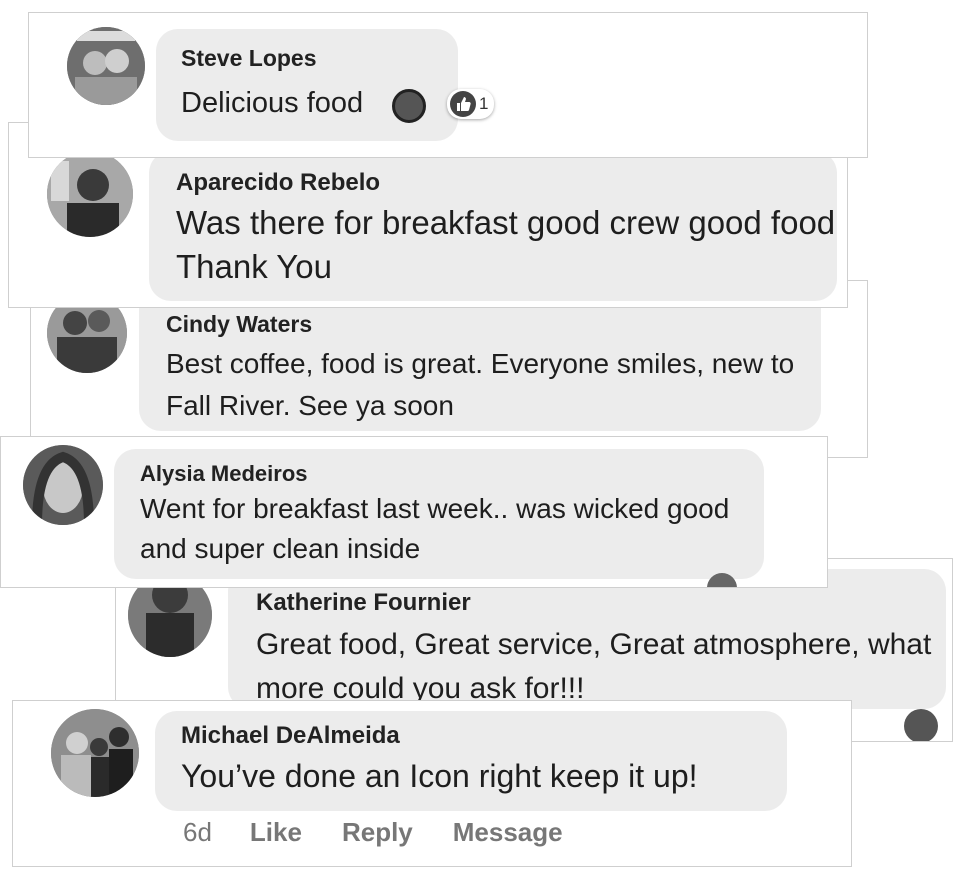 The height and width of the screenshot is (873, 960). Describe the element at coordinates (278, 183) in the screenshot. I see `commenter-name: Aparecido Rebelo` at that location.